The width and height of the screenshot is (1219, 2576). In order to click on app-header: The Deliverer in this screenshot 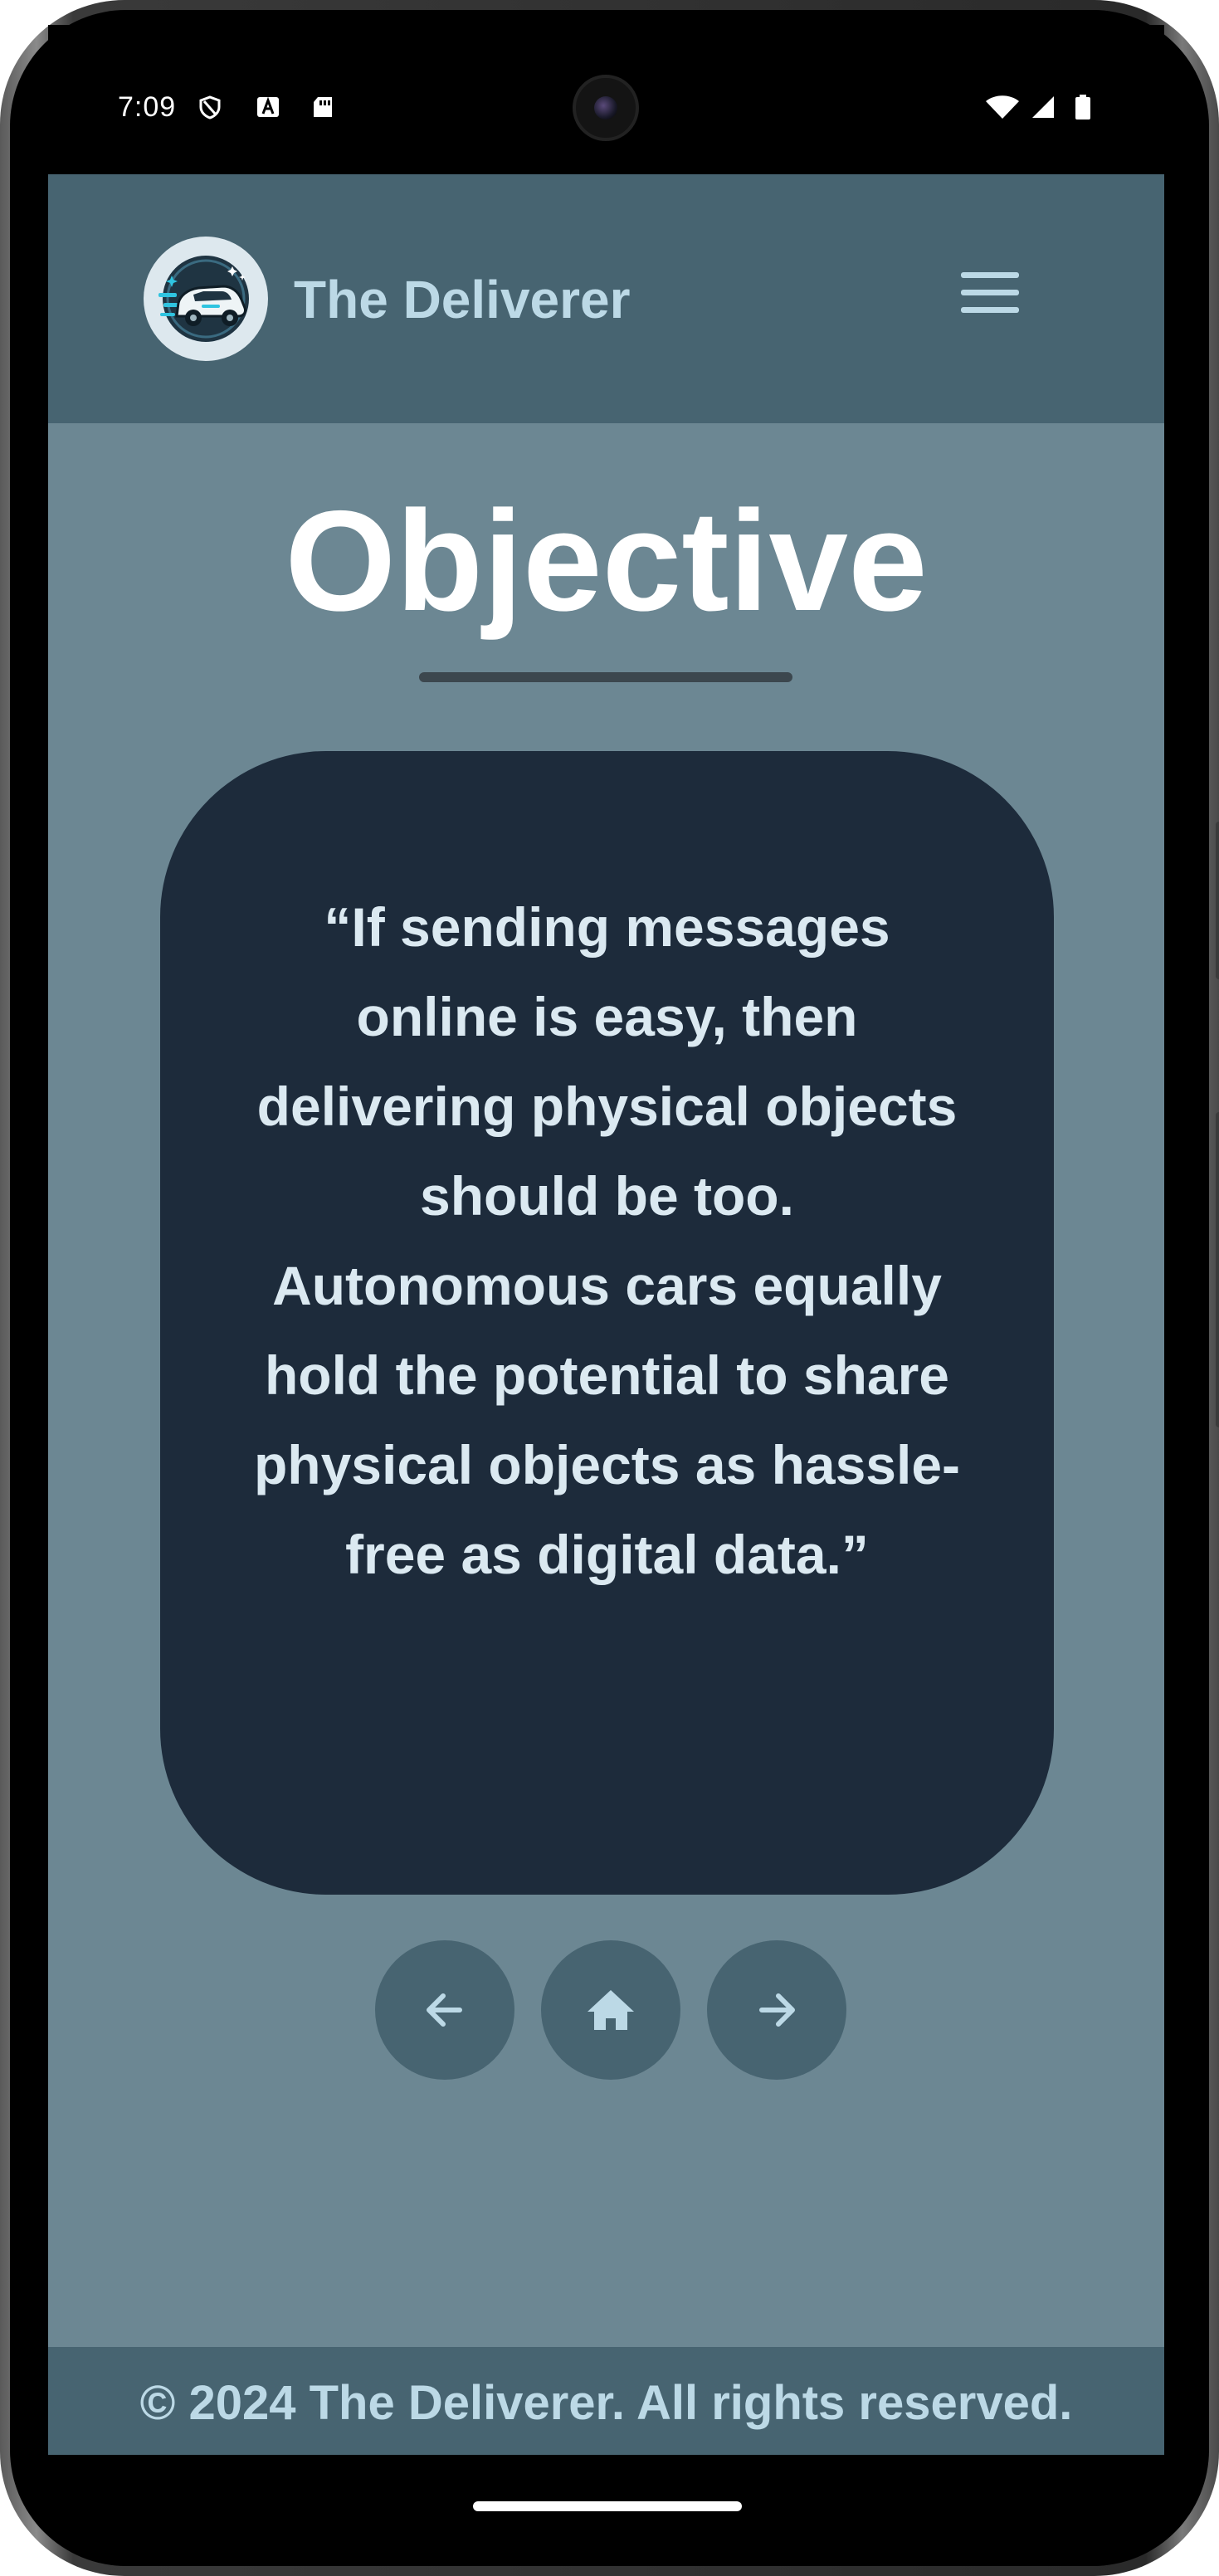, I will do `click(606, 299)`.